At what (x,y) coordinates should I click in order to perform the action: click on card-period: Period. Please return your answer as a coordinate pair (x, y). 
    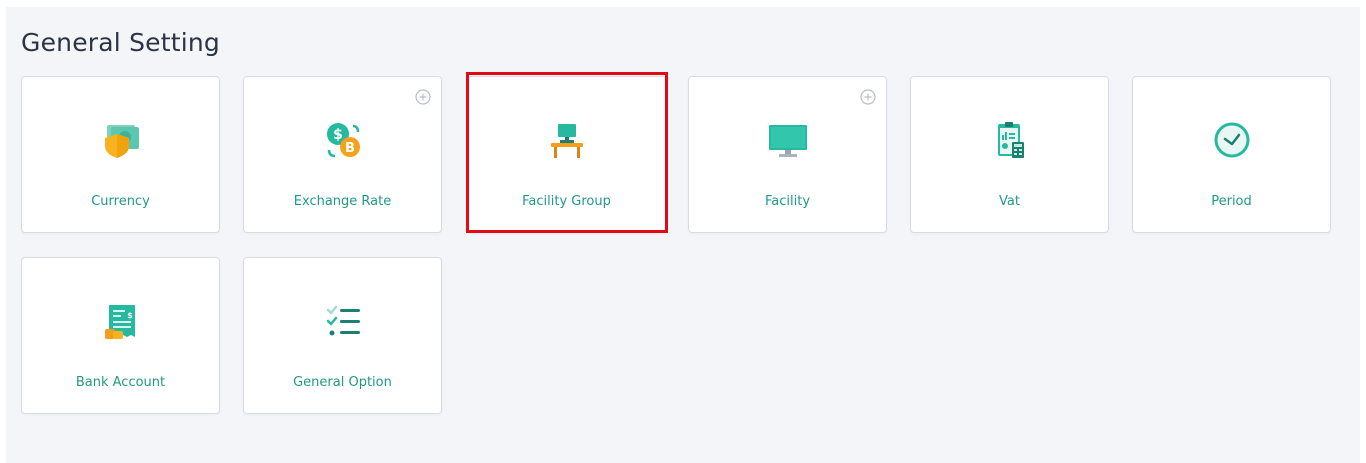
    Looking at the image, I should click on (1231, 154).